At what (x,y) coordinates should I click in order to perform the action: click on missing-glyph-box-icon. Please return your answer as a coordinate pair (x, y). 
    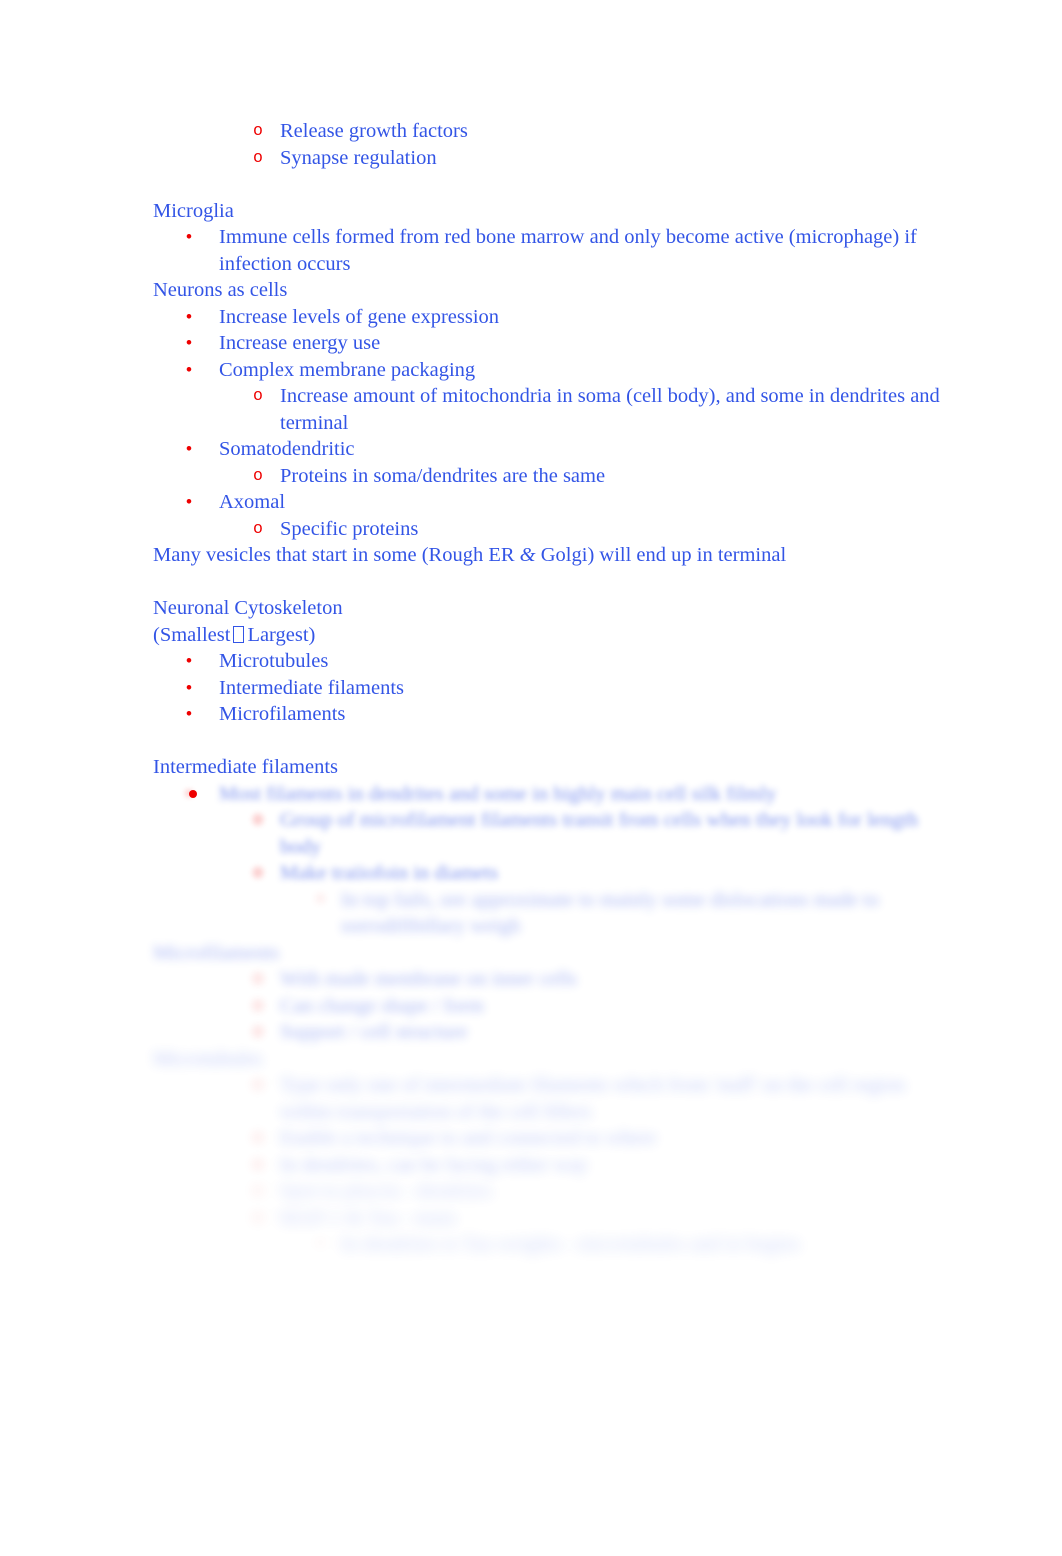
    Looking at the image, I should click on (239, 634).